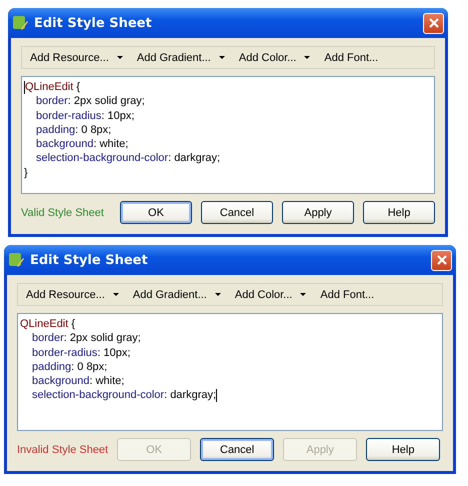  What do you see at coordinates (156, 212) in the screenshot?
I see `dialog-button: OK` at bounding box center [156, 212].